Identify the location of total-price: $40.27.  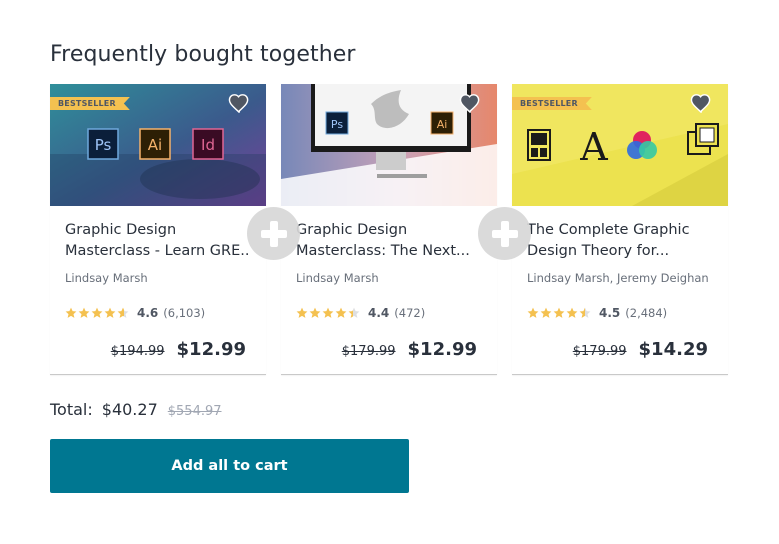
(129, 409).